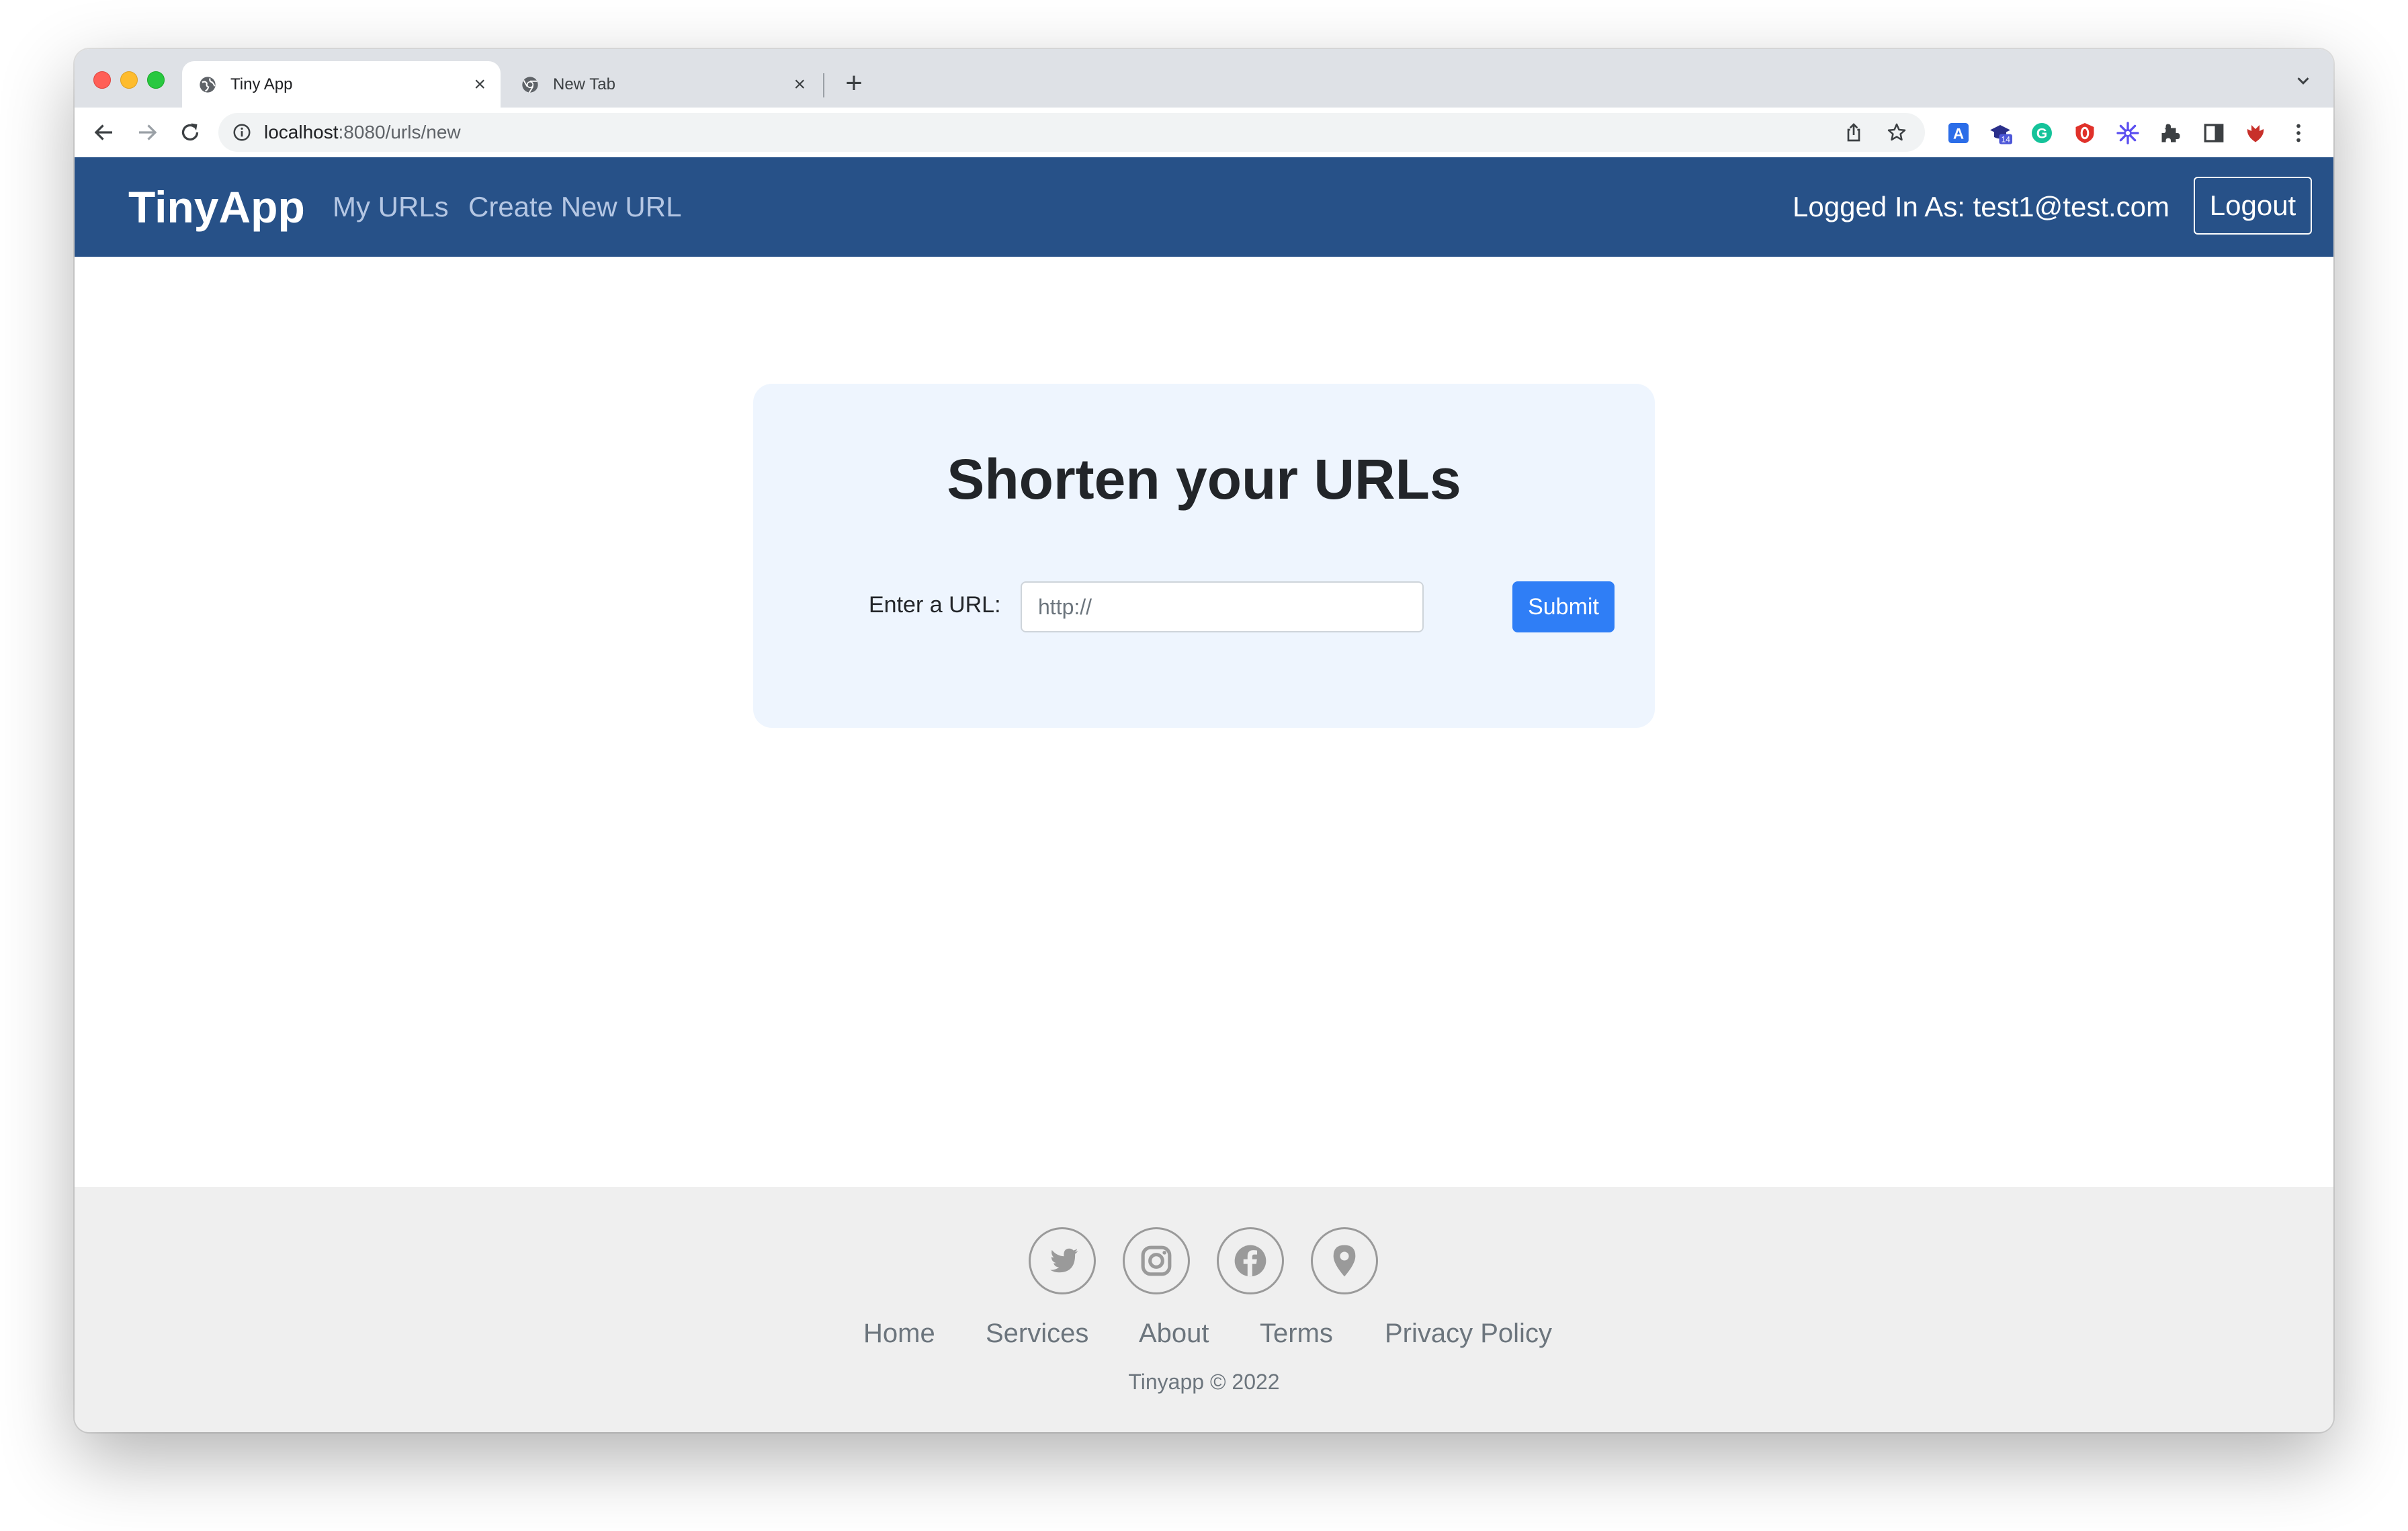 The image size is (2408, 1531). What do you see at coordinates (2214, 133) in the screenshot?
I see `side-panel-icon` at bounding box center [2214, 133].